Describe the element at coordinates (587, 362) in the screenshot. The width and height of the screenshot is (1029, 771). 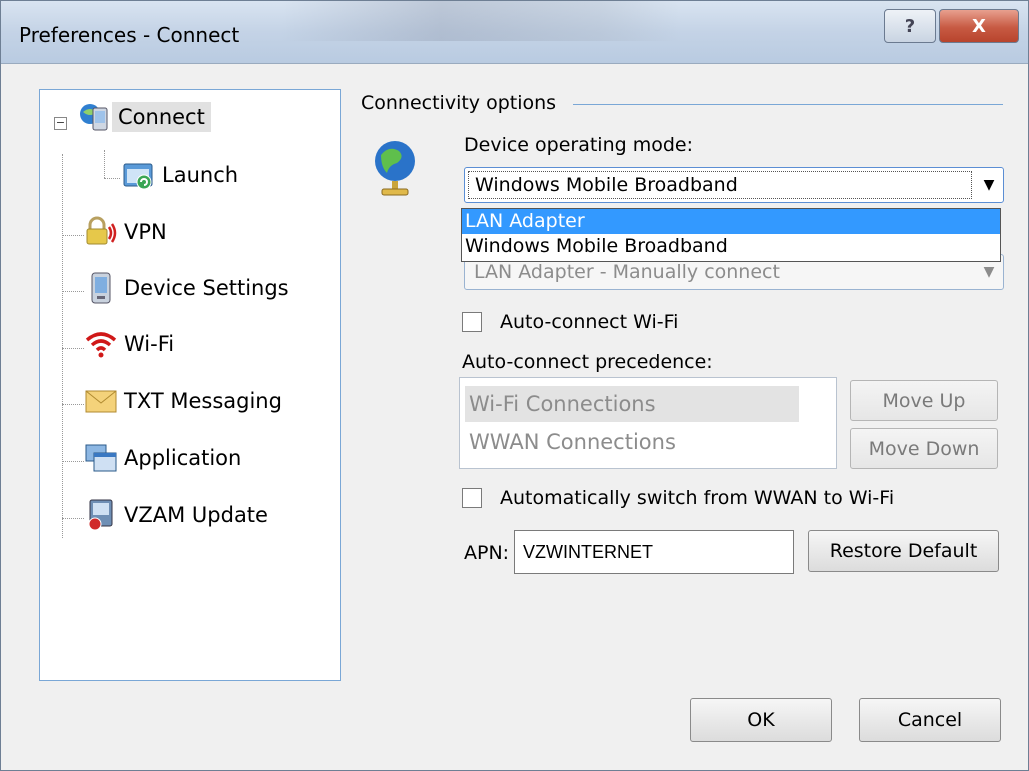
I see `precedence-label: Auto-connect precedence:` at that location.